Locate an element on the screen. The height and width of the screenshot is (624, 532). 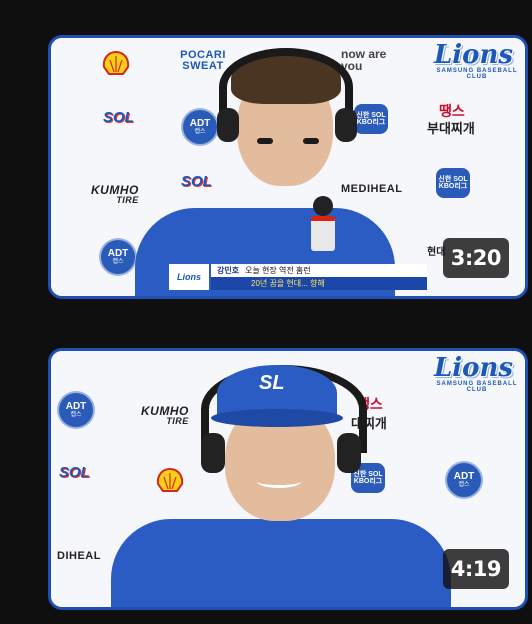
blue-hoodie is located at coordinates (281, 563).